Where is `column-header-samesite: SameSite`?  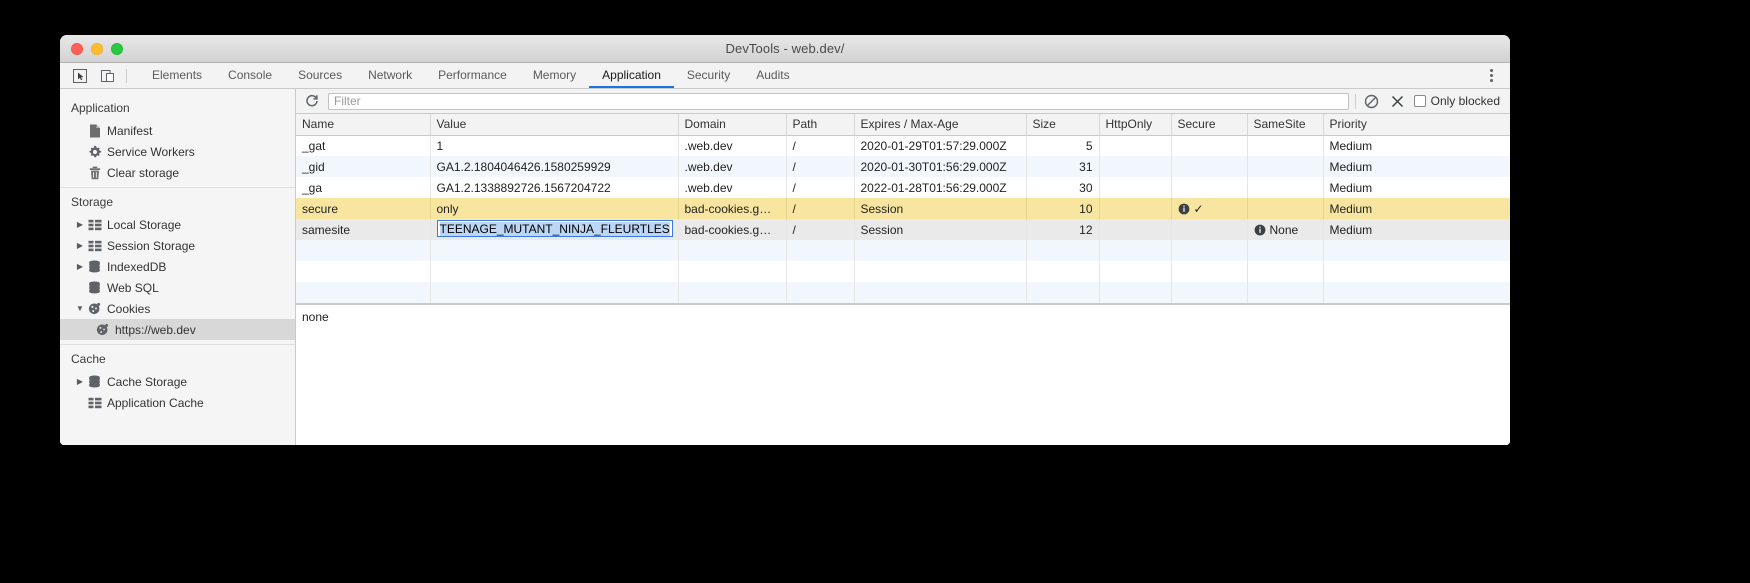
column-header-samesite: SameSite is located at coordinates (1285, 125).